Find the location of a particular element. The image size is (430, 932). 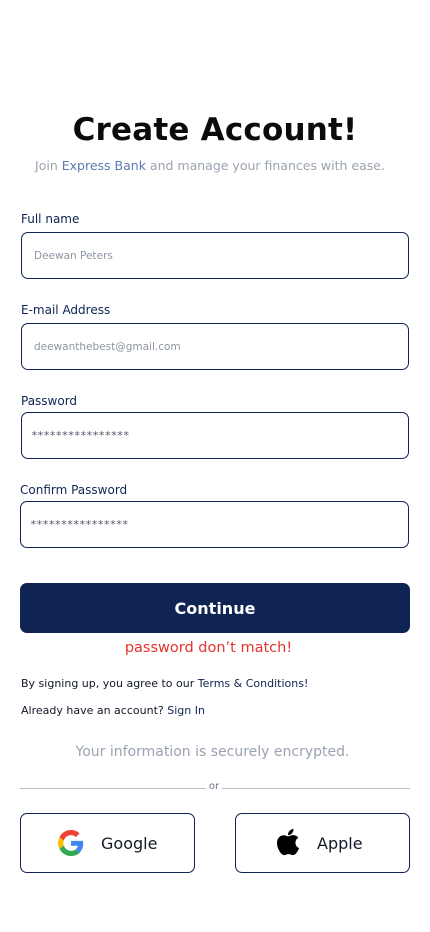

google-label: Google is located at coordinates (129, 843).